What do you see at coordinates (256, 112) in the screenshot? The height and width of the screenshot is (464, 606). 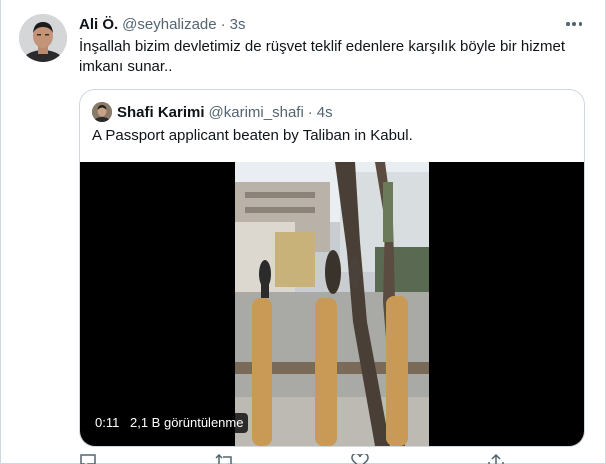 I see `quoted-author-handle: @karimi_shafi` at bounding box center [256, 112].